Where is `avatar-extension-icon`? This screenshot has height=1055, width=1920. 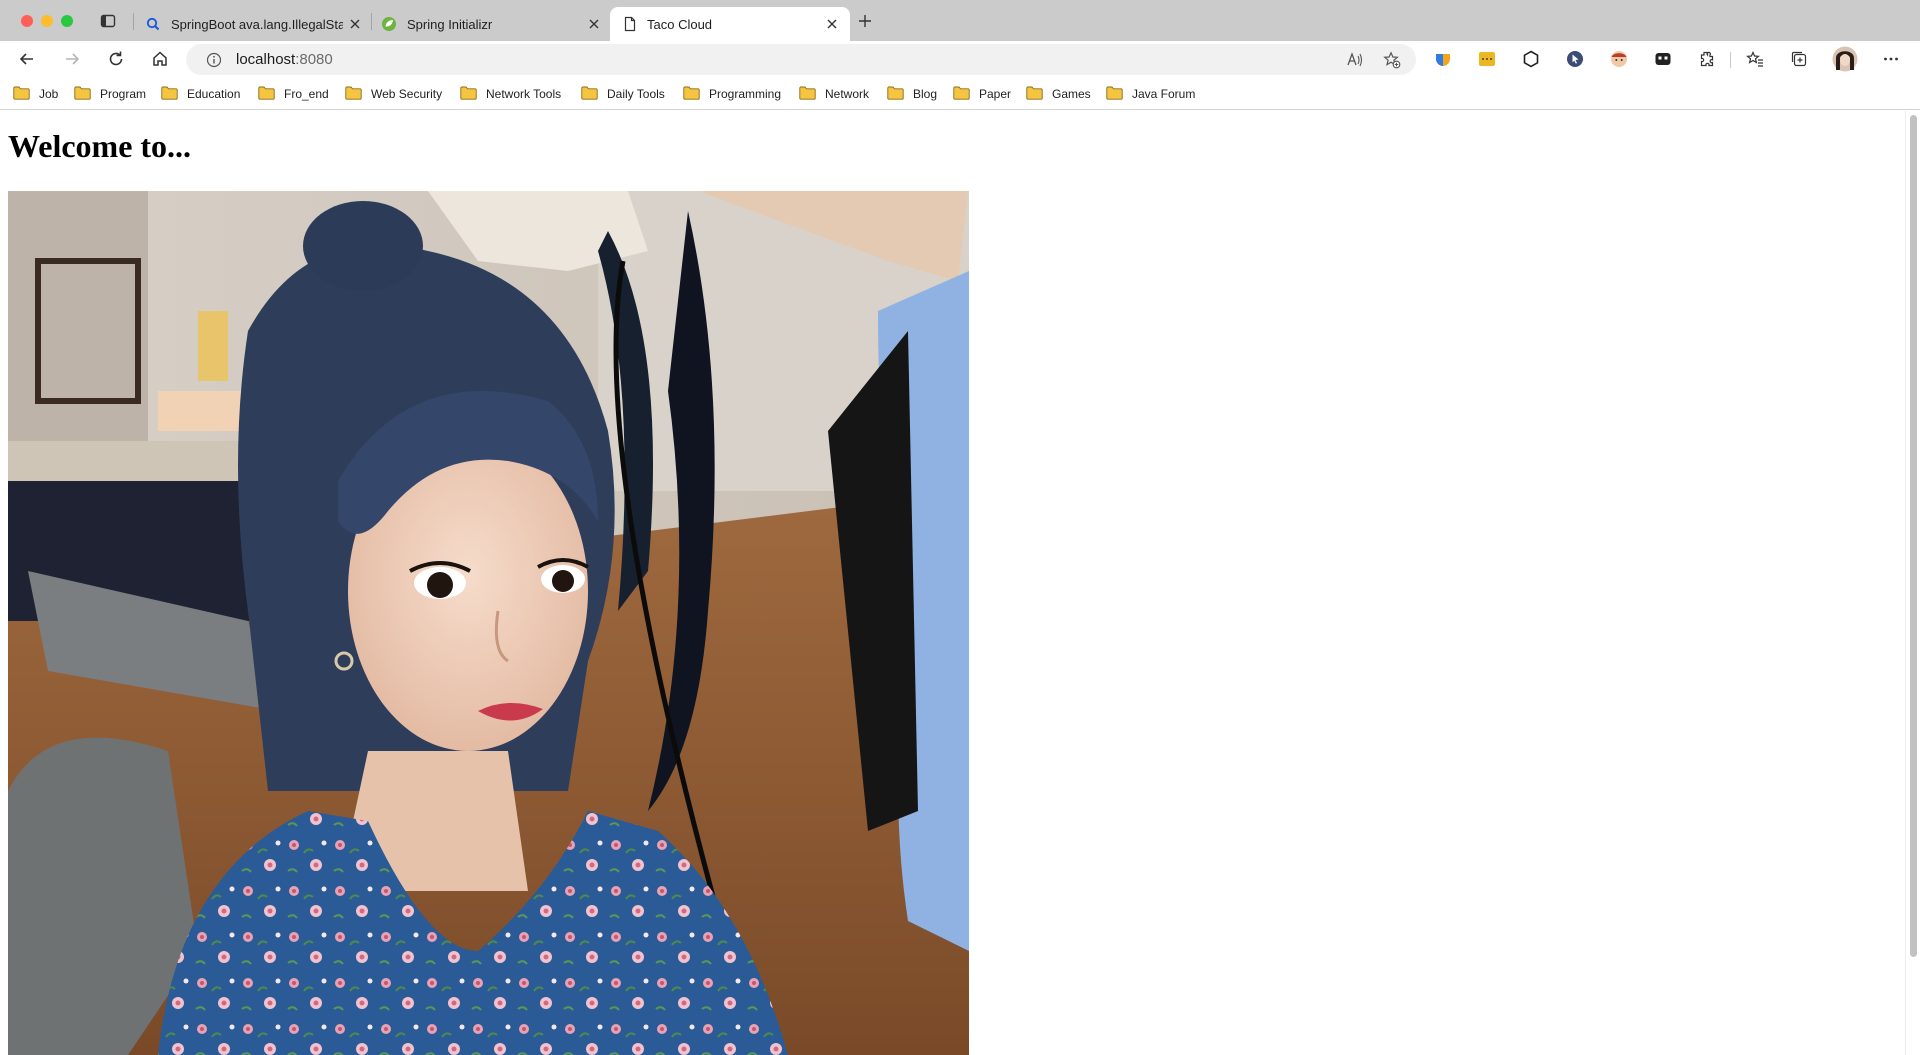
avatar-extension-icon is located at coordinates (1619, 59).